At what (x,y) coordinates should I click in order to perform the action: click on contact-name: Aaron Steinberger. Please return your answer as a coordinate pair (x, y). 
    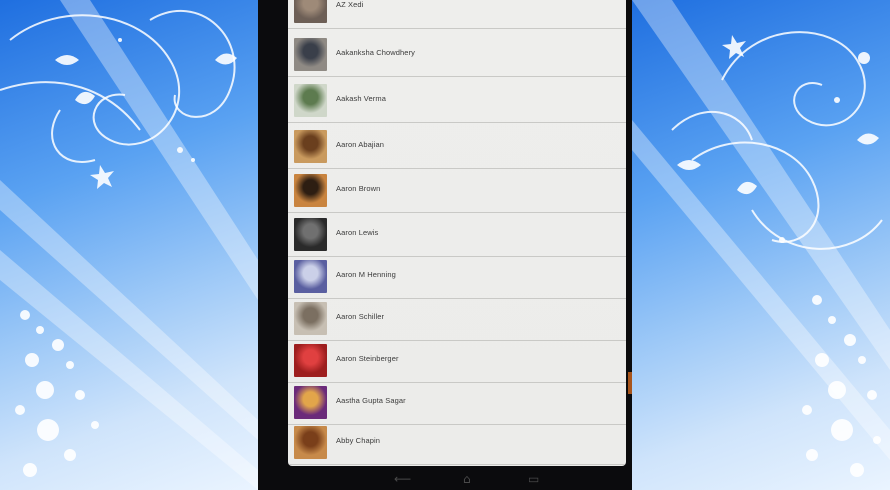
    Looking at the image, I should click on (367, 358).